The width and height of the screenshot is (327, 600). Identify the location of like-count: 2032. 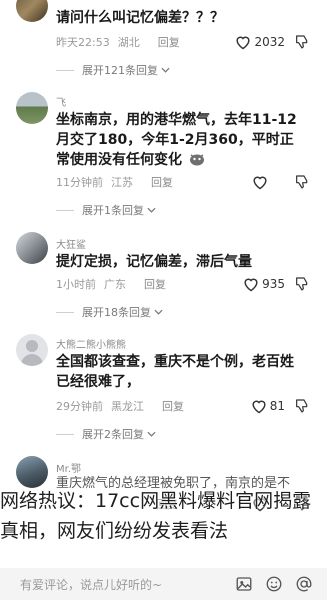
(269, 42).